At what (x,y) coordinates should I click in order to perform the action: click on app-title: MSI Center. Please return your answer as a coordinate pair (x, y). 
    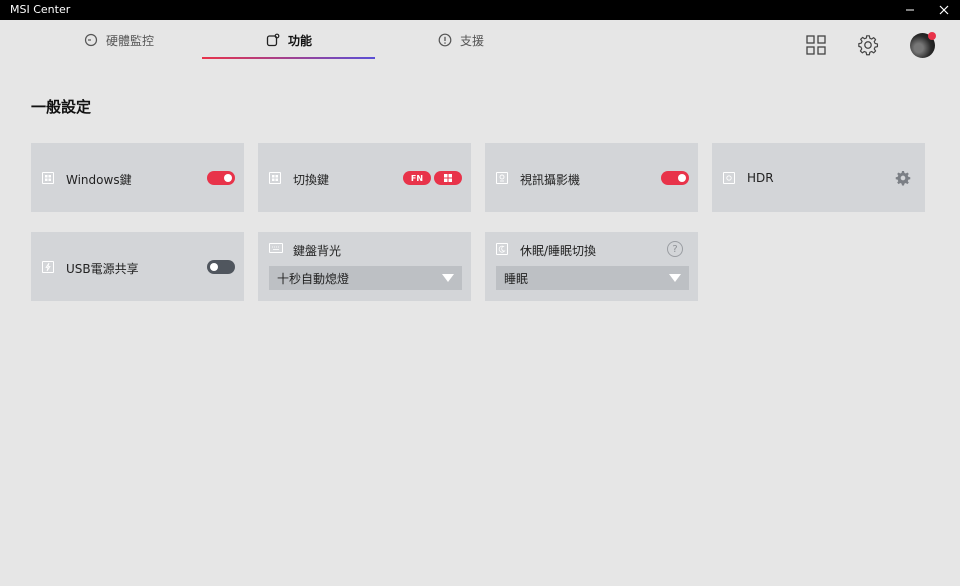
    Looking at the image, I should click on (40, 9).